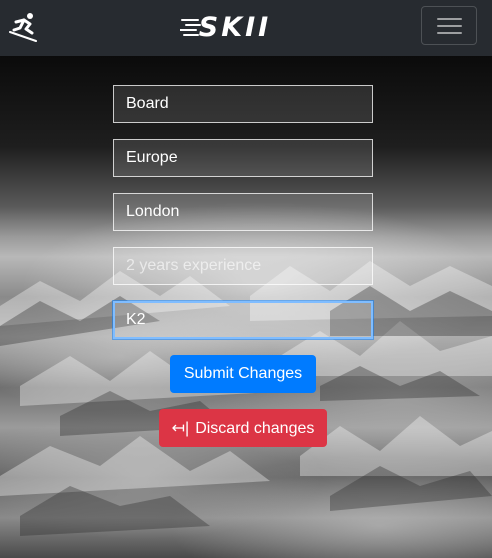  I want to click on equipment-type-field, so click(243, 104).